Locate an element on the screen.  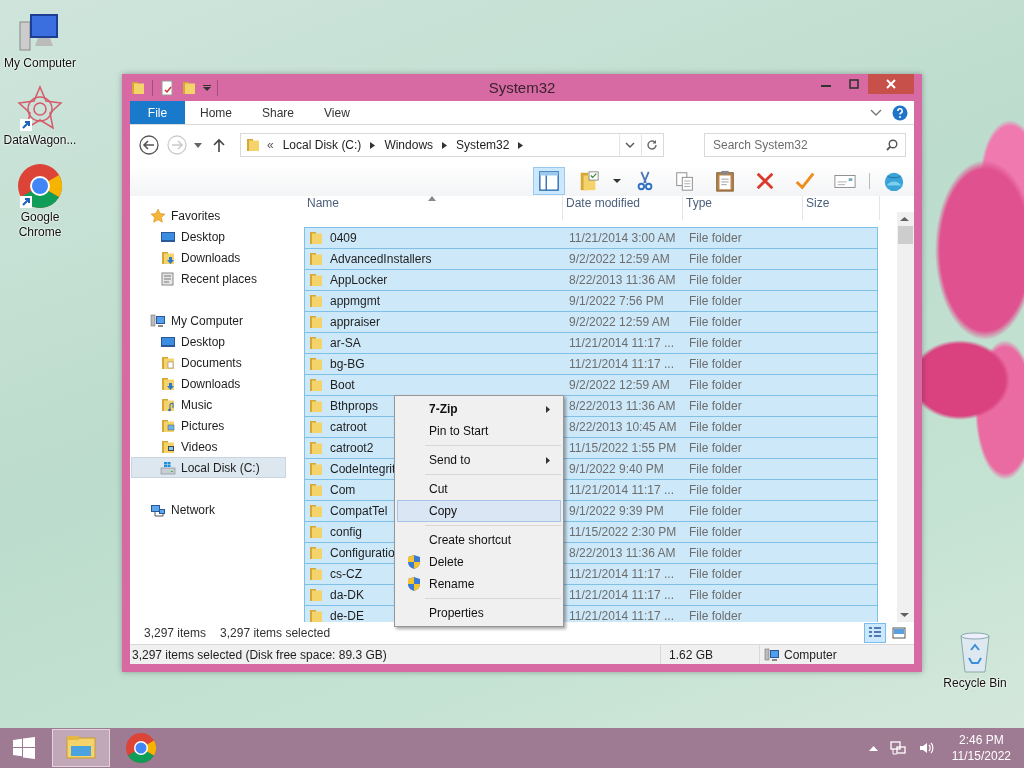
address-bar: « Local Disk (C:) Windows System32 is located at coordinates (452, 145).